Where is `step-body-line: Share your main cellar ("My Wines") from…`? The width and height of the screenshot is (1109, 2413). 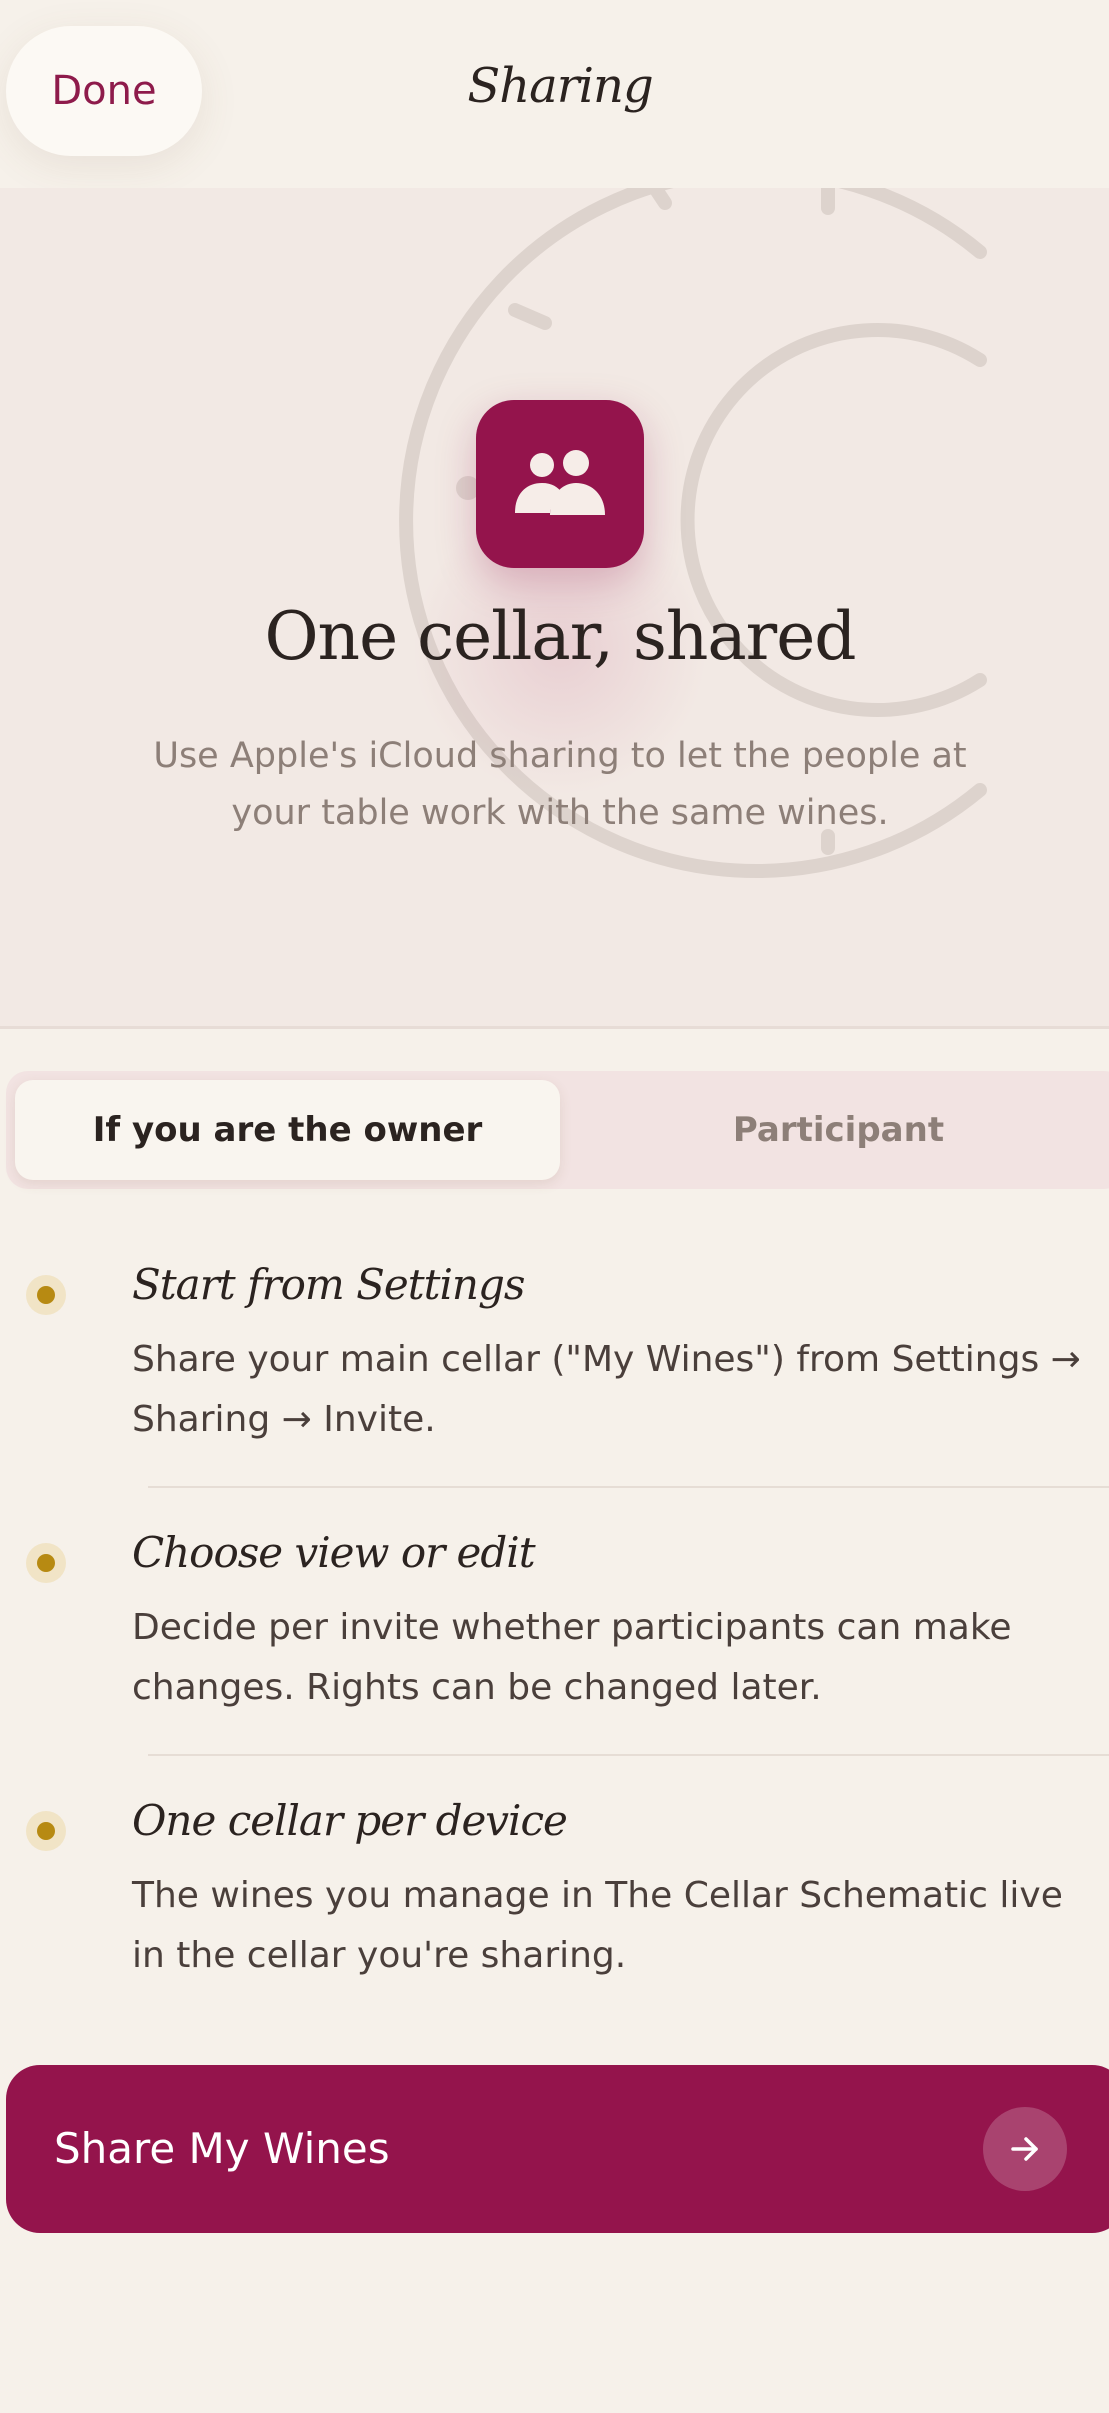 step-body-line: Share your main cellar ("My Wines") from… is located at coordinates (606, 1359).